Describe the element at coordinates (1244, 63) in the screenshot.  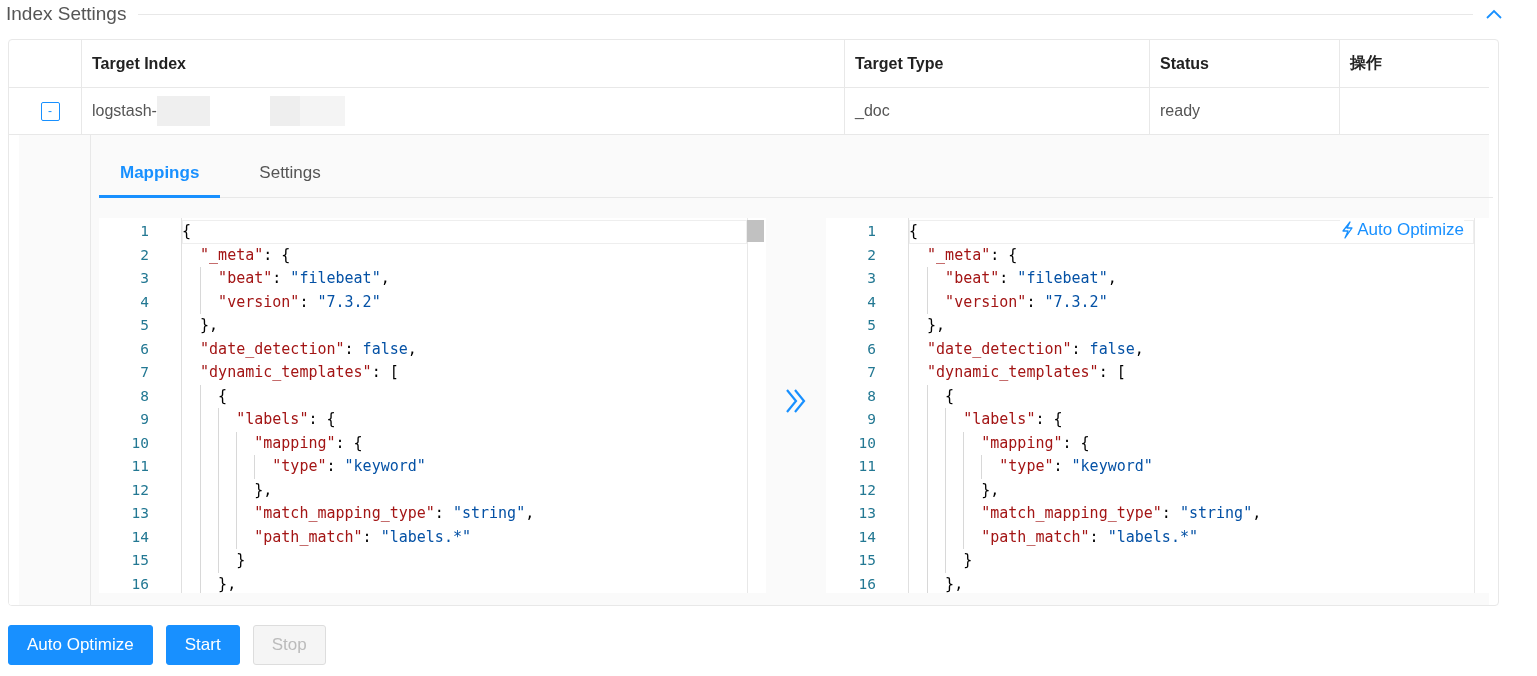
I see `column-header: Status` at that location.